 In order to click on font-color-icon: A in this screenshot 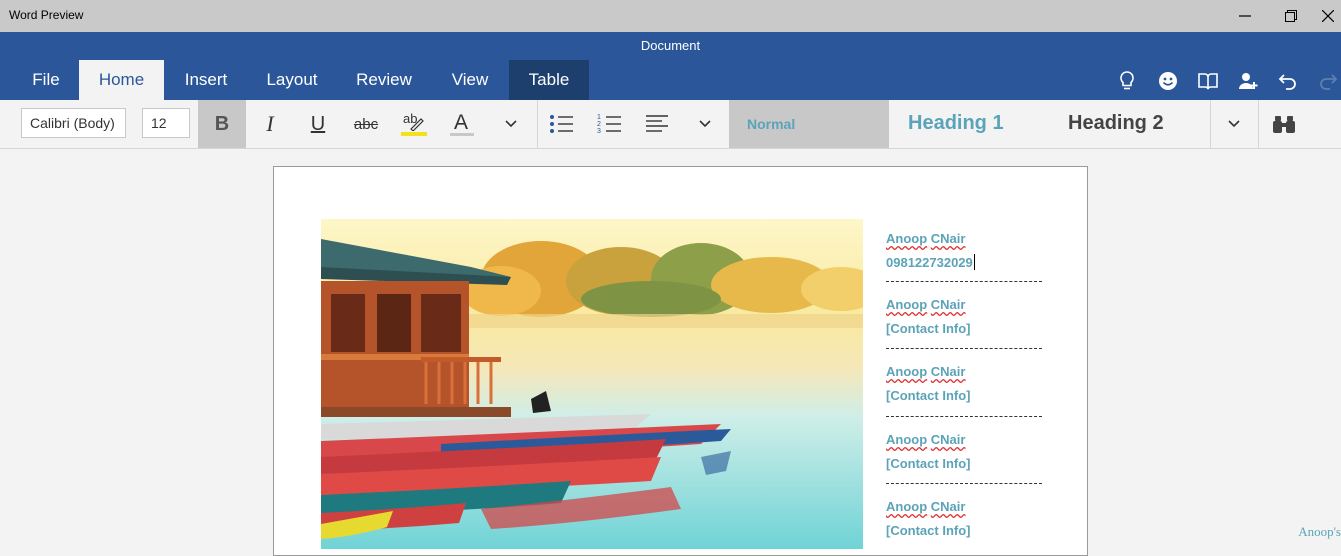, I will do `click(462, 124)`.